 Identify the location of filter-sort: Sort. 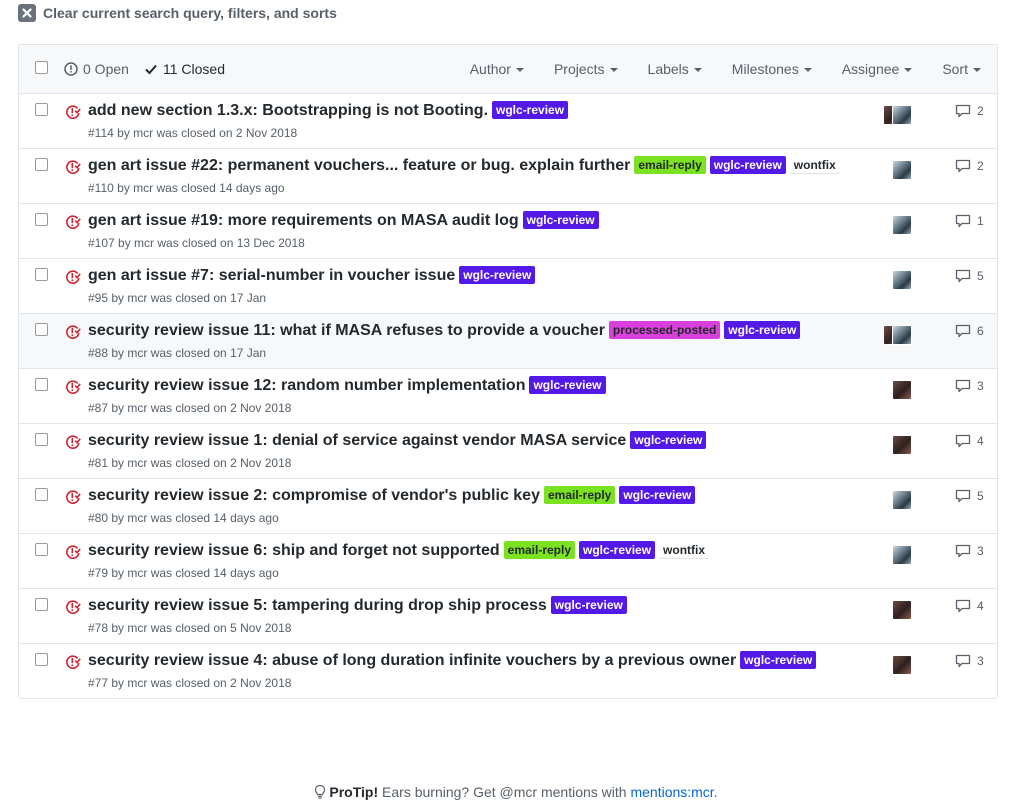
(961, 69).